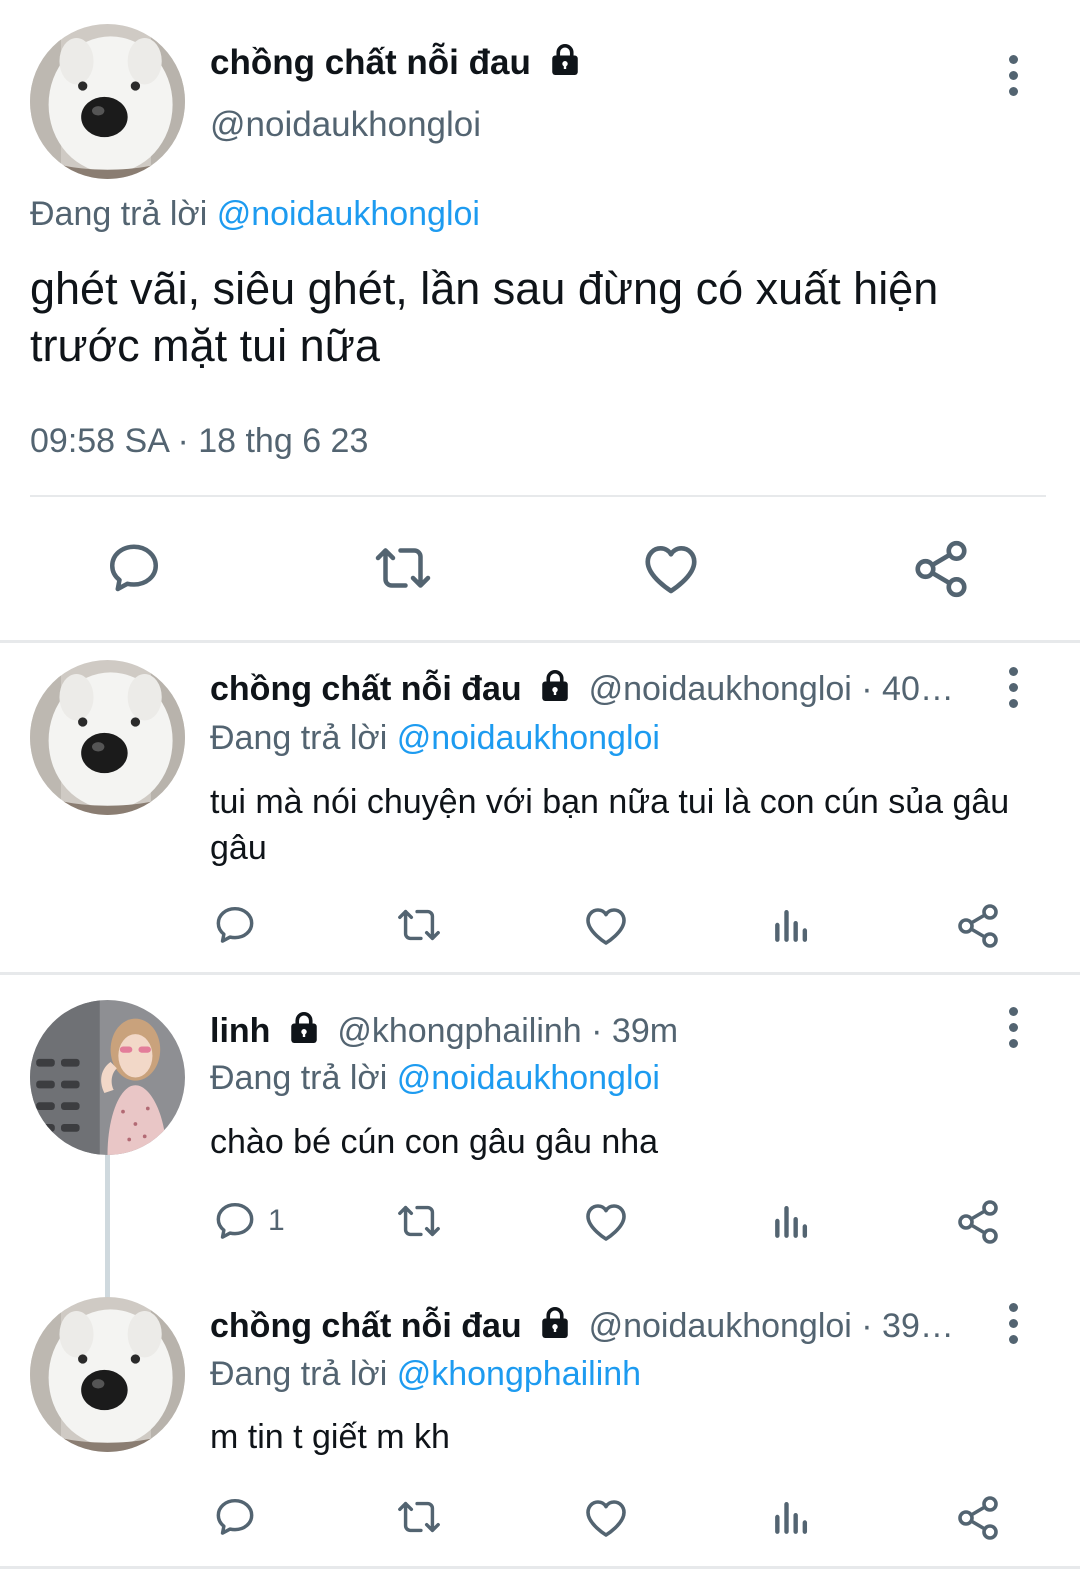 Image resolution: width=1080 pixels, height=1575 pixels. I want to click on replying-to: Đang trả lời @khongphailinh, so click(425, 1374).